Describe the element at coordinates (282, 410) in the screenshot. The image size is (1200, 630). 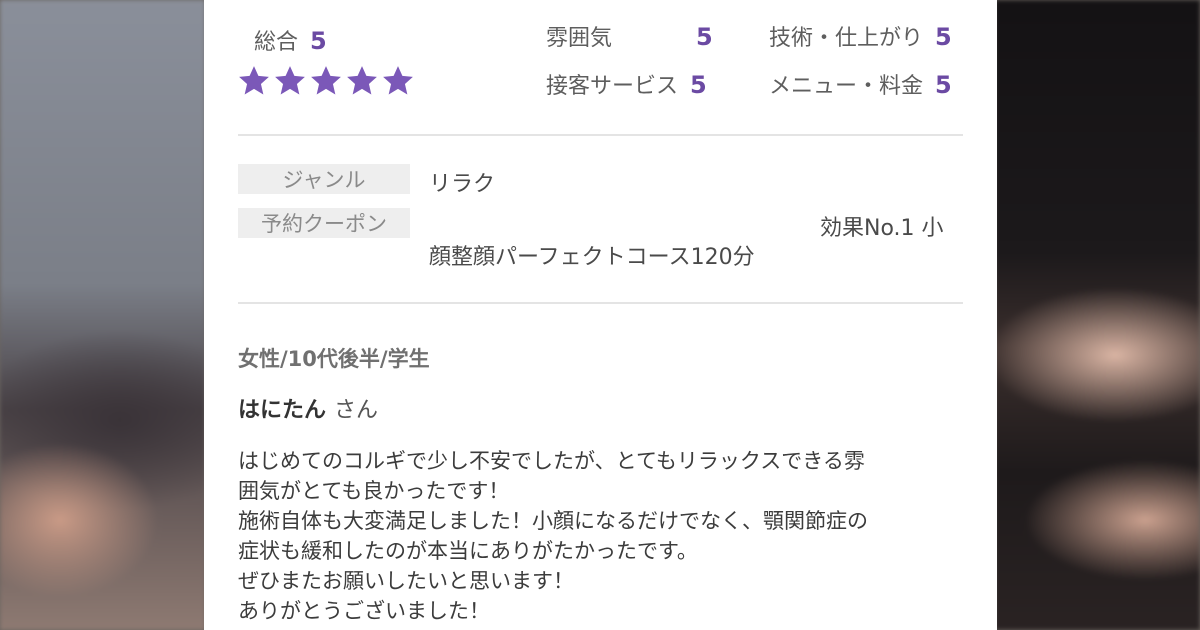
I see `reviewer-name: はにたん` at that location.